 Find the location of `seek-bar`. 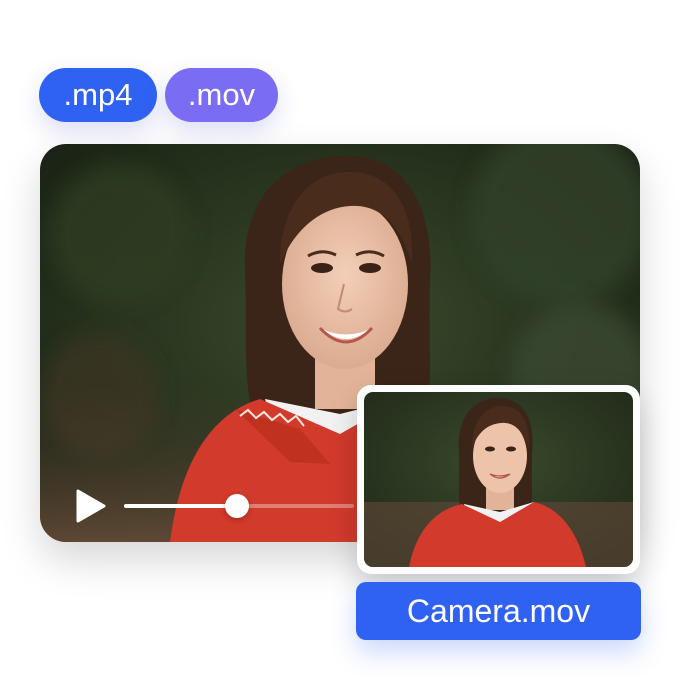

seek-bar is located at coordinates (239, 506).